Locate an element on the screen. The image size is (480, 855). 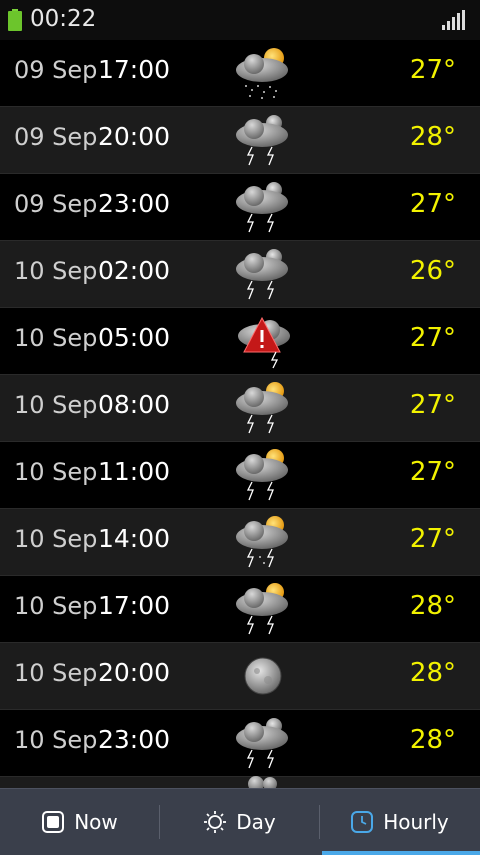
row-time: 05:00 is located at coordinates (134, 337).